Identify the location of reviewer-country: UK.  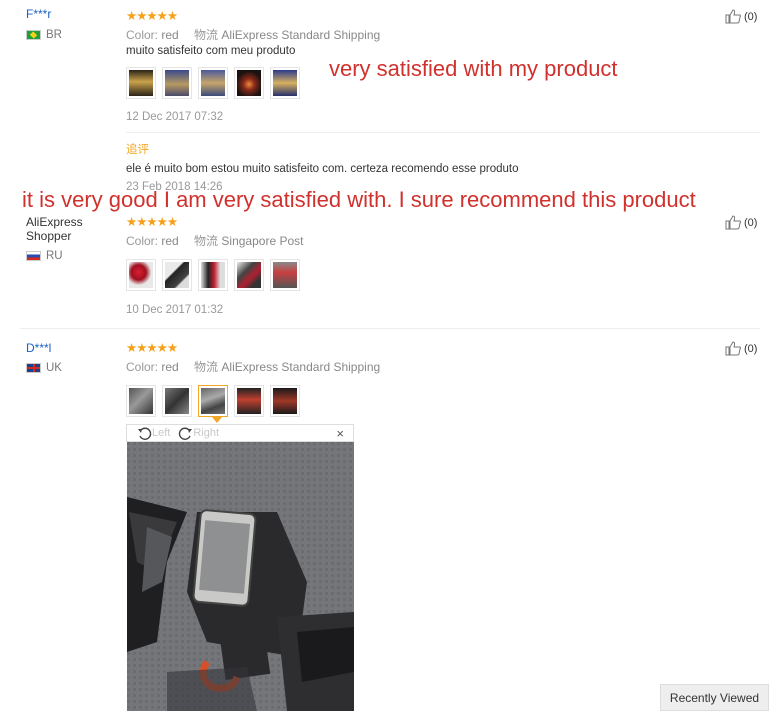
(44, 368).